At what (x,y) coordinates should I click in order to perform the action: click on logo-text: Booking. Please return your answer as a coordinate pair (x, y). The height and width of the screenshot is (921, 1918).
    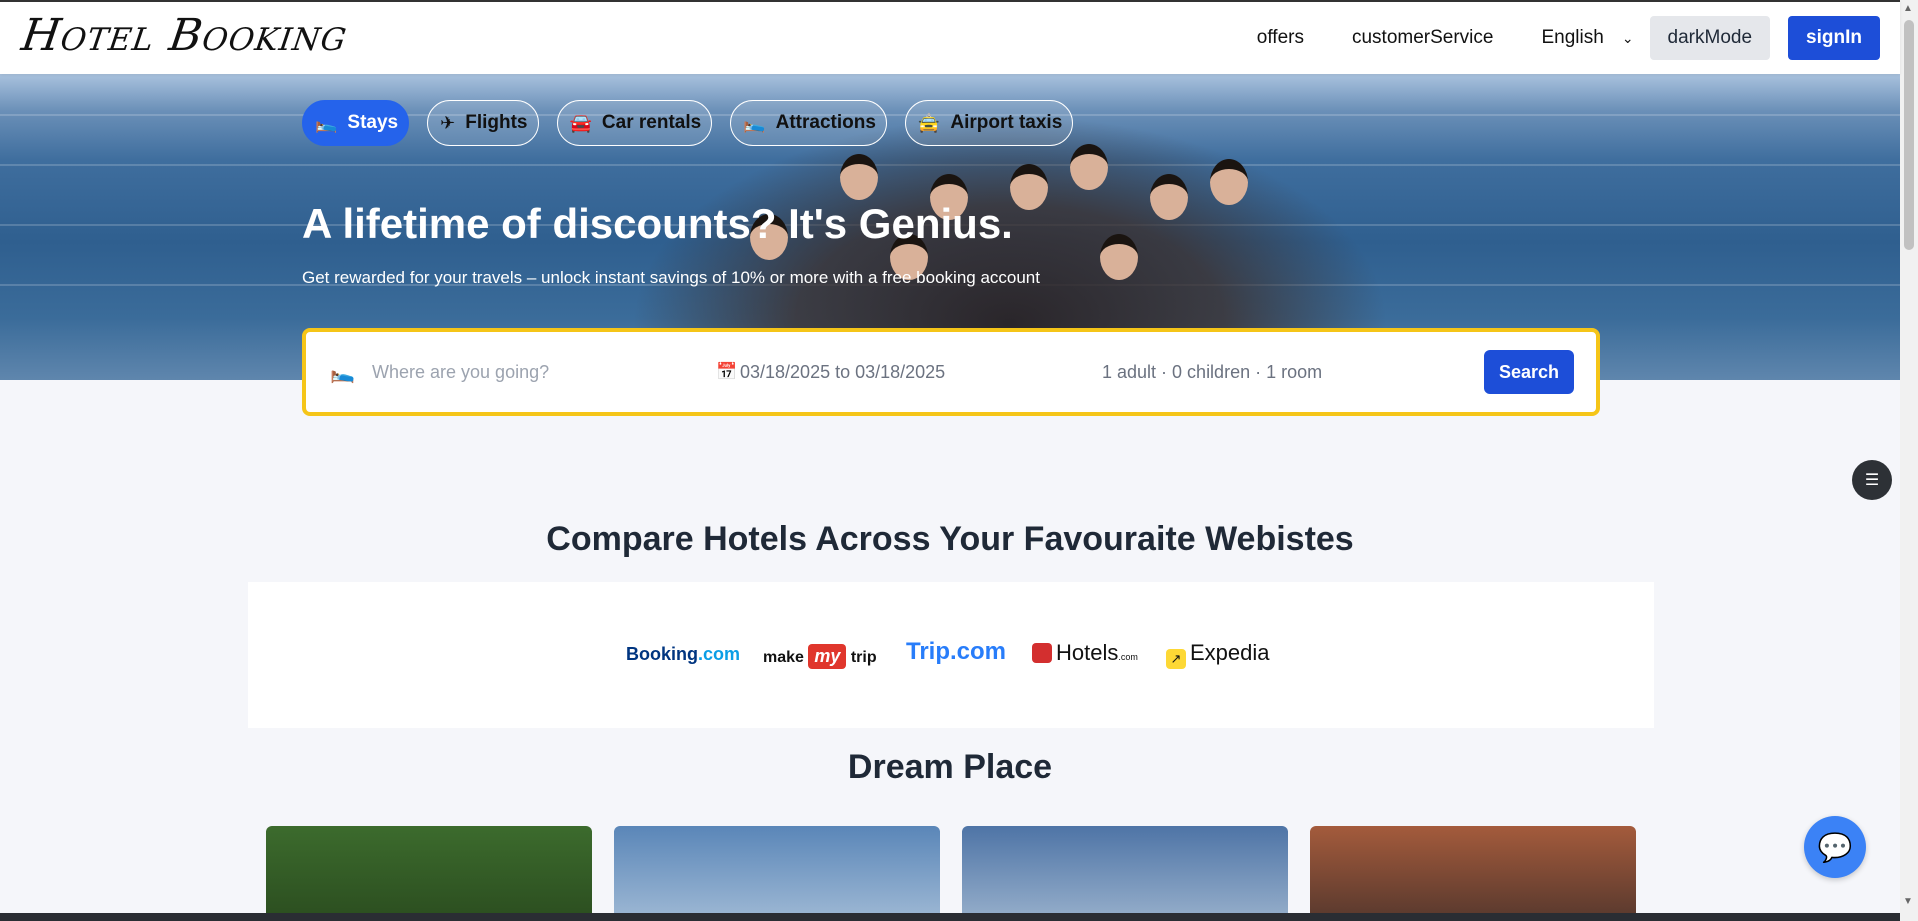
    Looking at the image, I should click on (662, 654).